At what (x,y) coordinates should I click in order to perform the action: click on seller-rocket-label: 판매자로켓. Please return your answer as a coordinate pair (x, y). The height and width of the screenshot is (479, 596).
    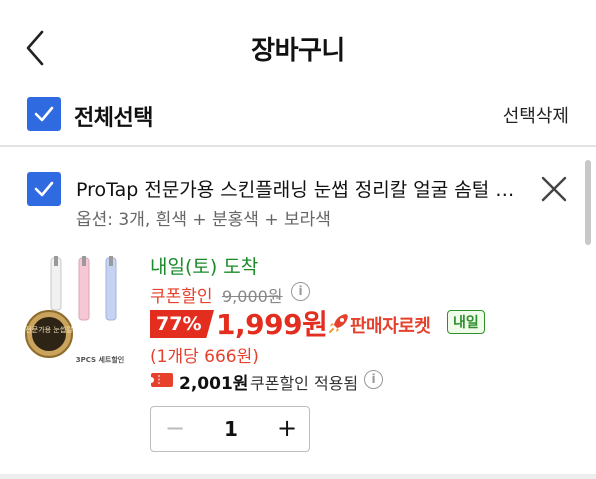
    Looking at the image, I should click on (390, 326).